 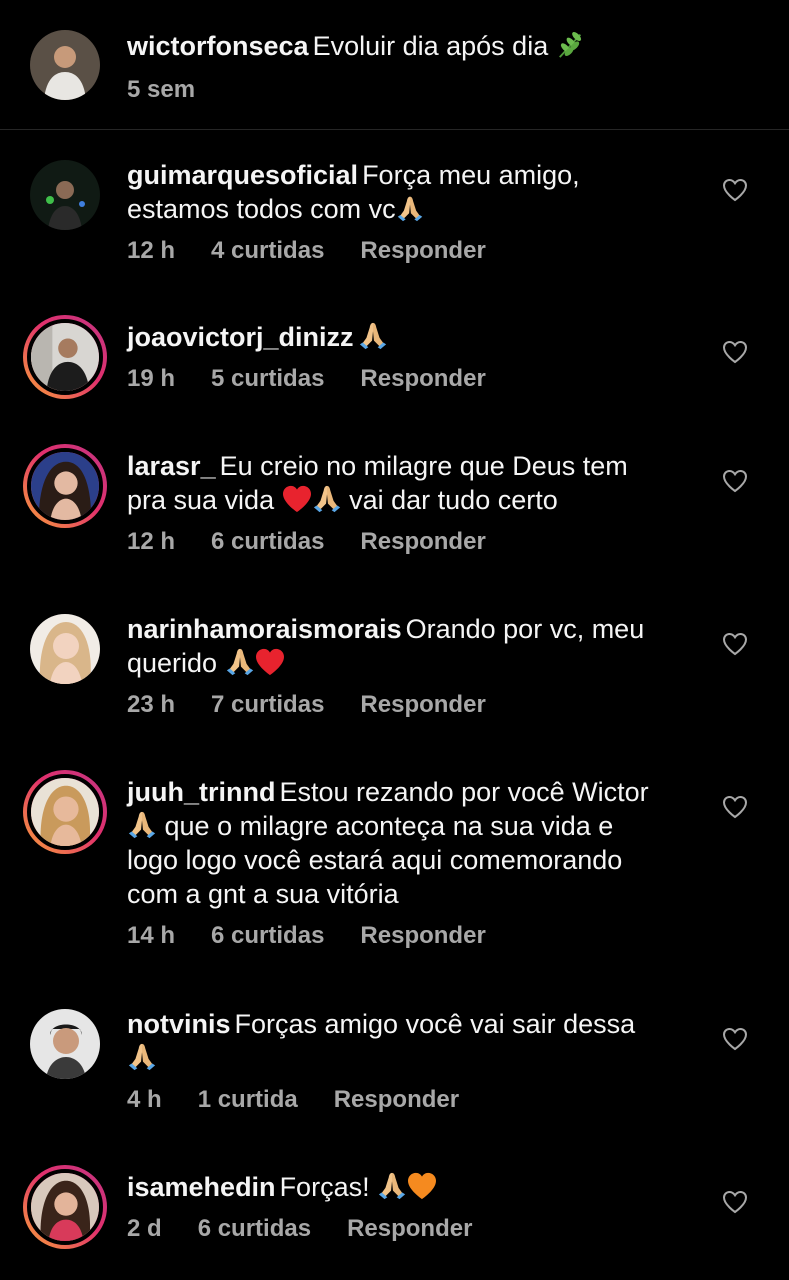 What do you see at coordinates (151, 704) in the screenshot?
I see `comment-time: 23 h` at bounding box center [151, 704].